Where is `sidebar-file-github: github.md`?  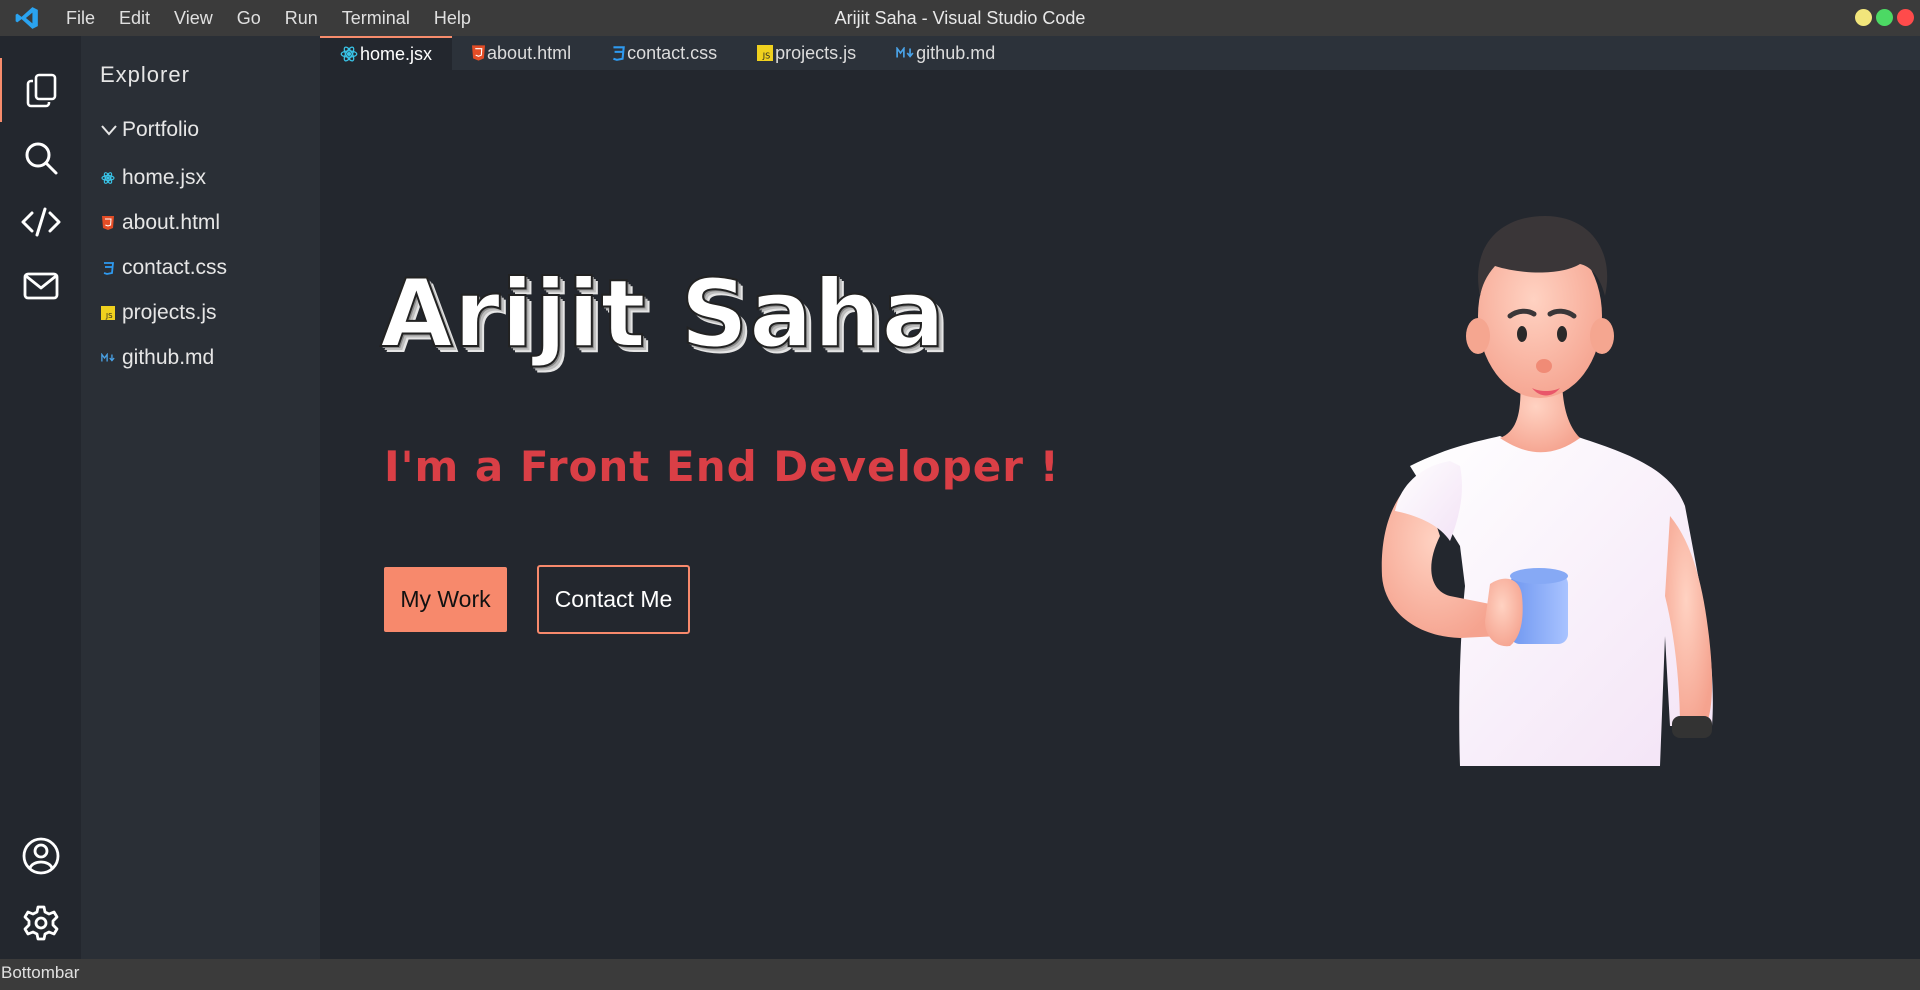
sidebar-file-github: github.md is located at coordinates (157, 358).